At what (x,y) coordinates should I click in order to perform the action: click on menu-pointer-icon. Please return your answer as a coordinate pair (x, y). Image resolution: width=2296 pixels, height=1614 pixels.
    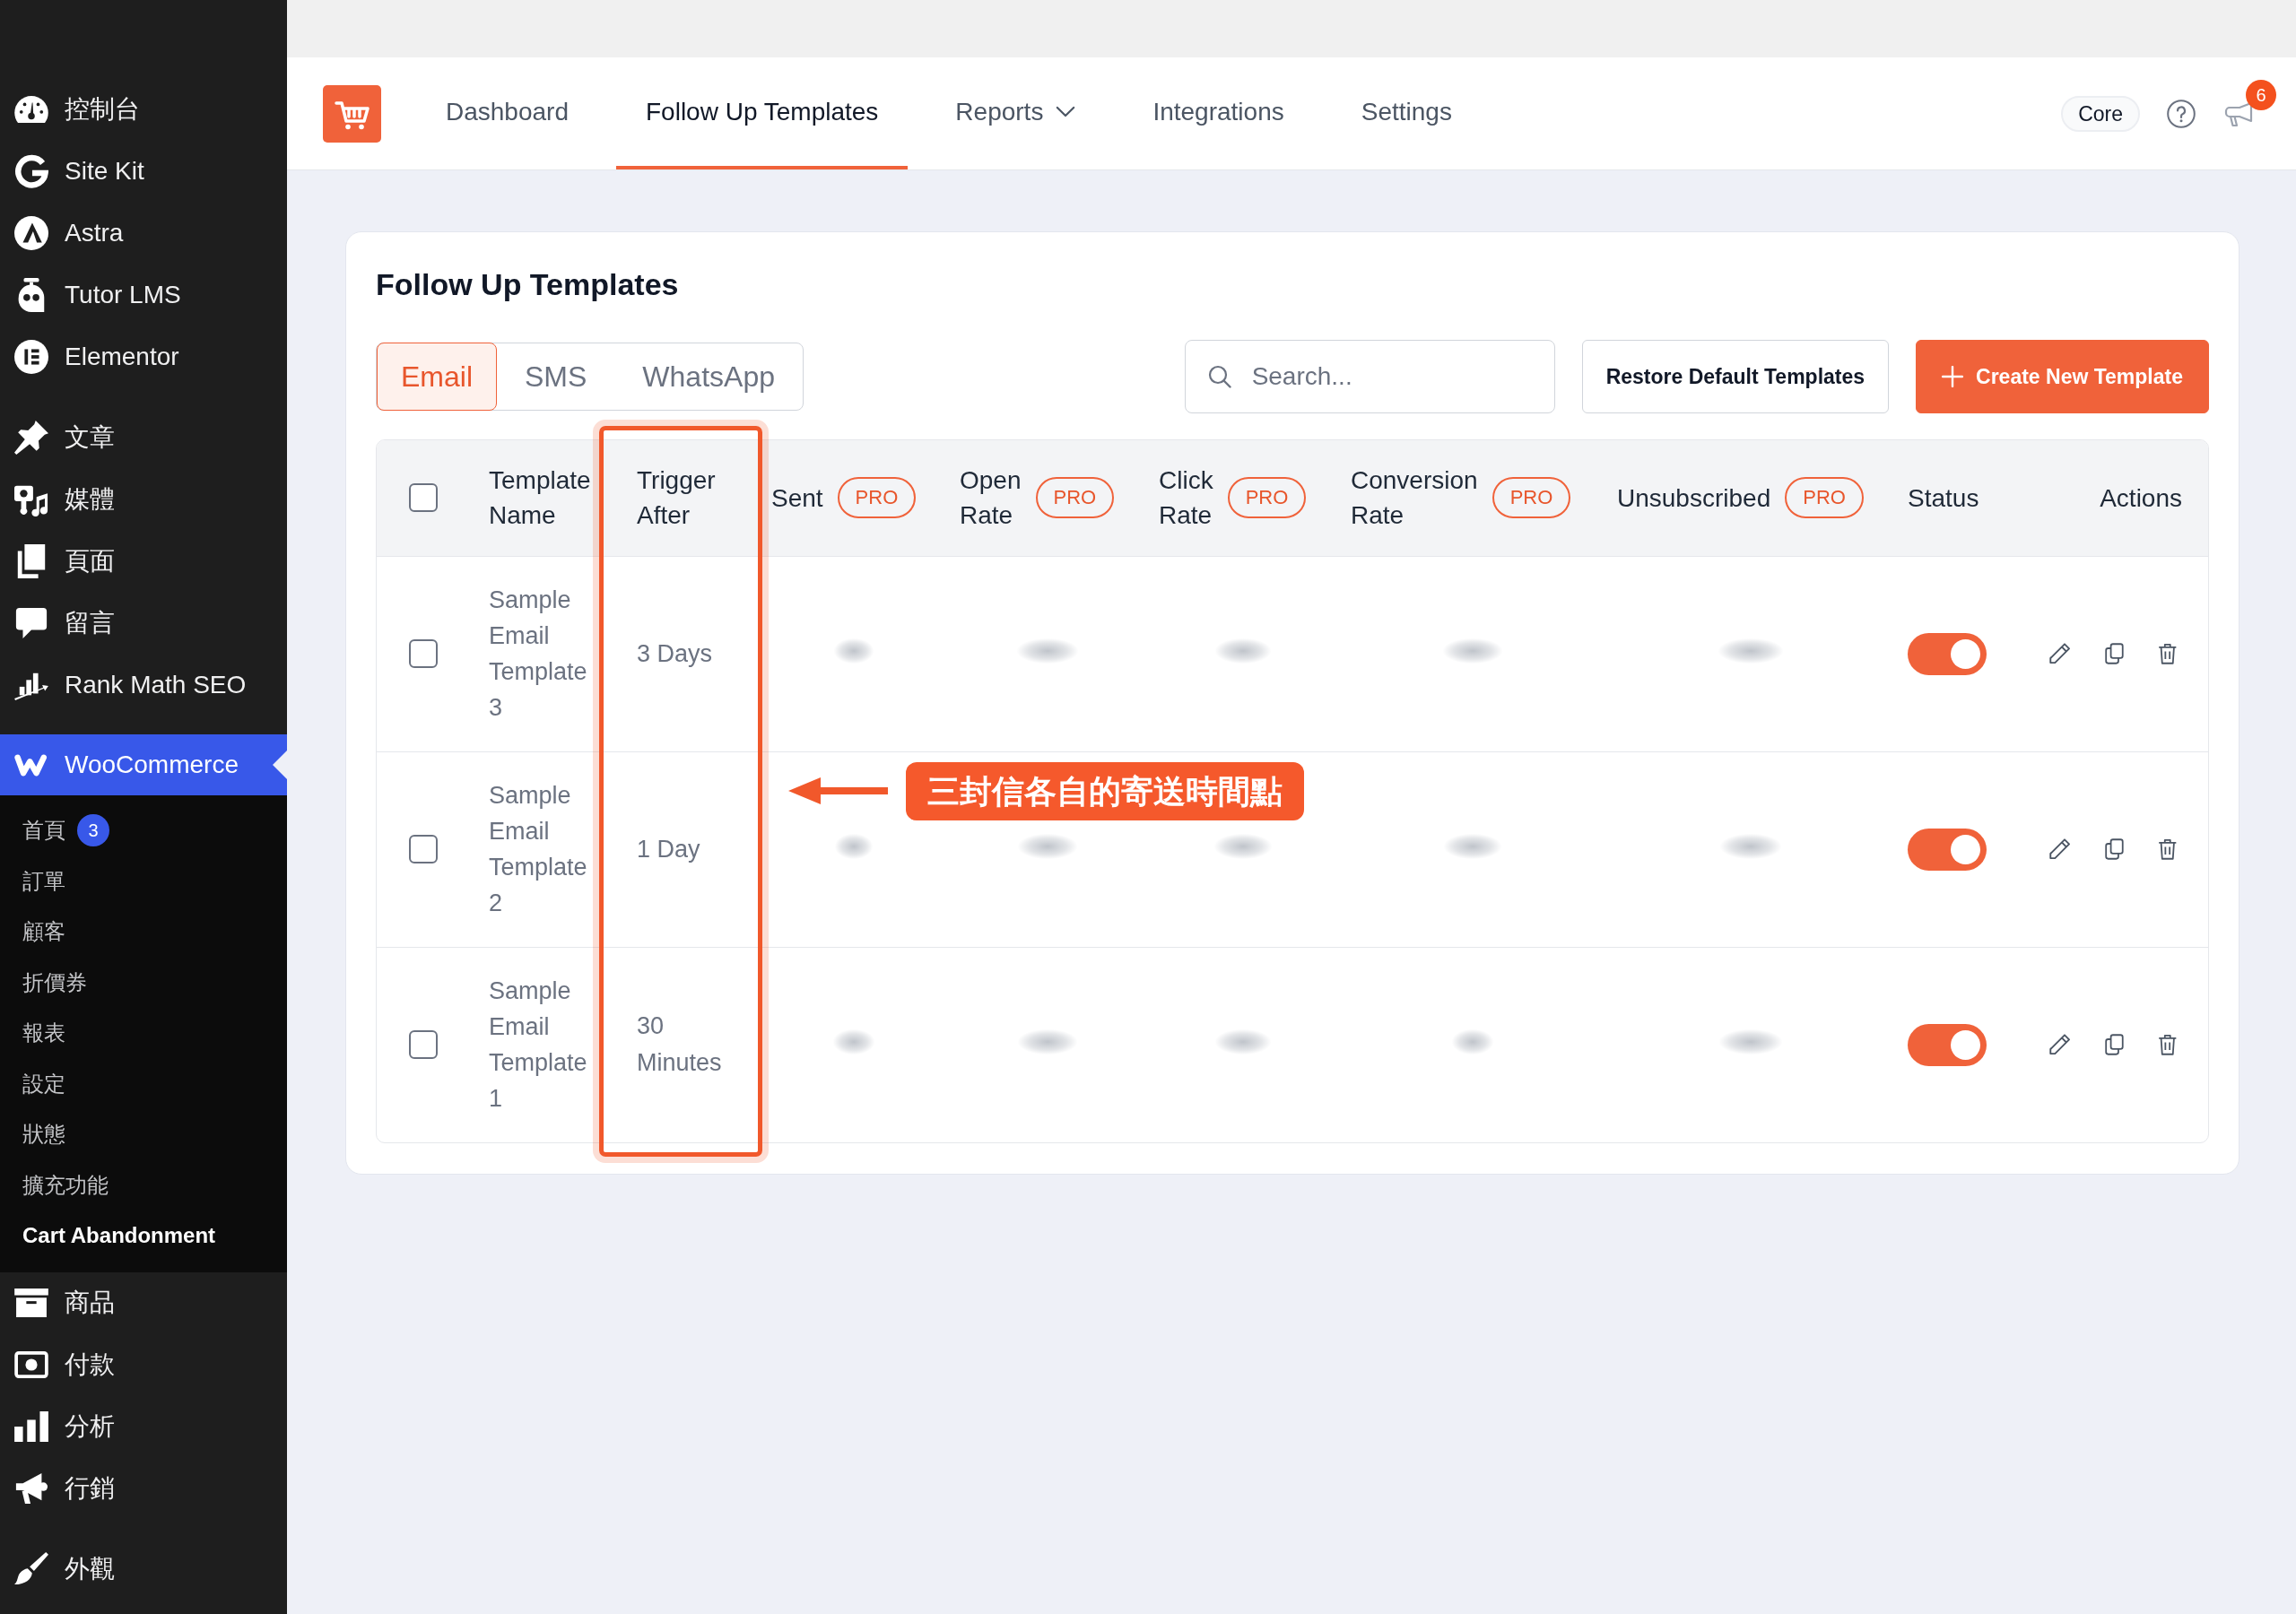
    Looking at the image, I should click on (280, 765).